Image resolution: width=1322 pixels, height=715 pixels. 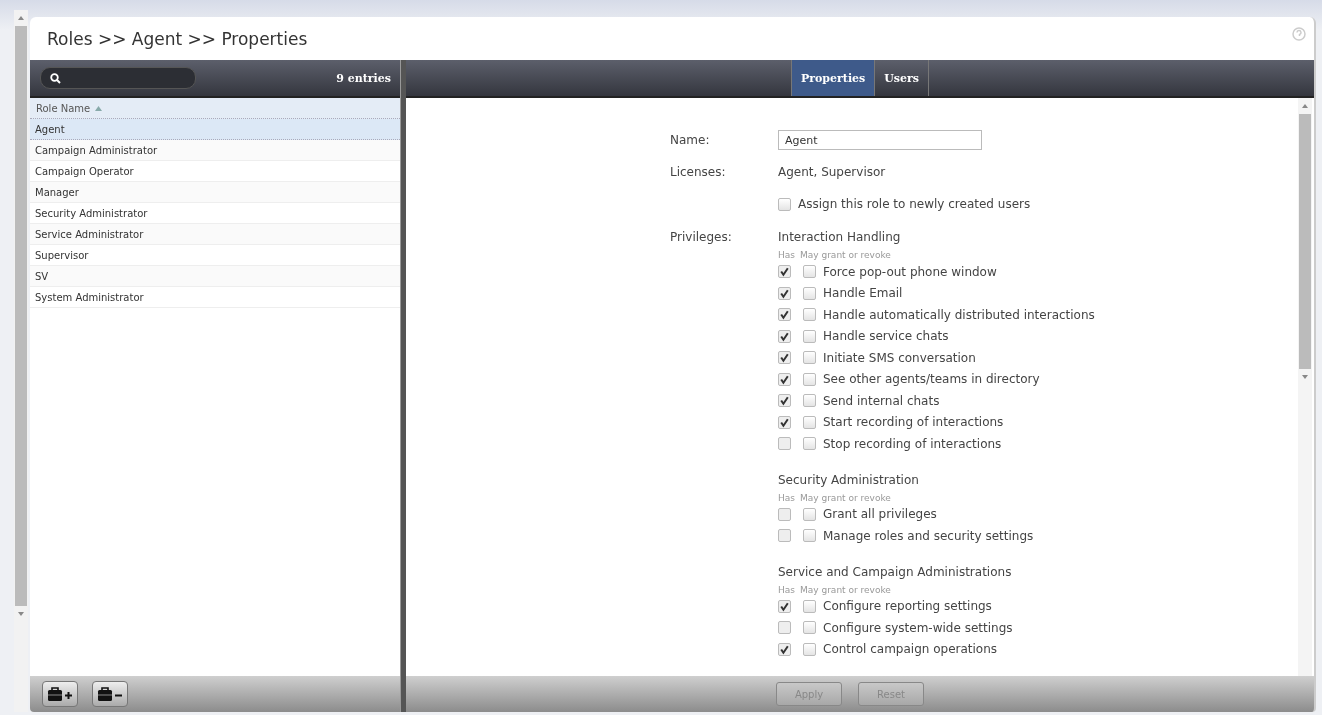 I want to click on privilege-label: Stop recording of interactions, so click(x=912, y=443).